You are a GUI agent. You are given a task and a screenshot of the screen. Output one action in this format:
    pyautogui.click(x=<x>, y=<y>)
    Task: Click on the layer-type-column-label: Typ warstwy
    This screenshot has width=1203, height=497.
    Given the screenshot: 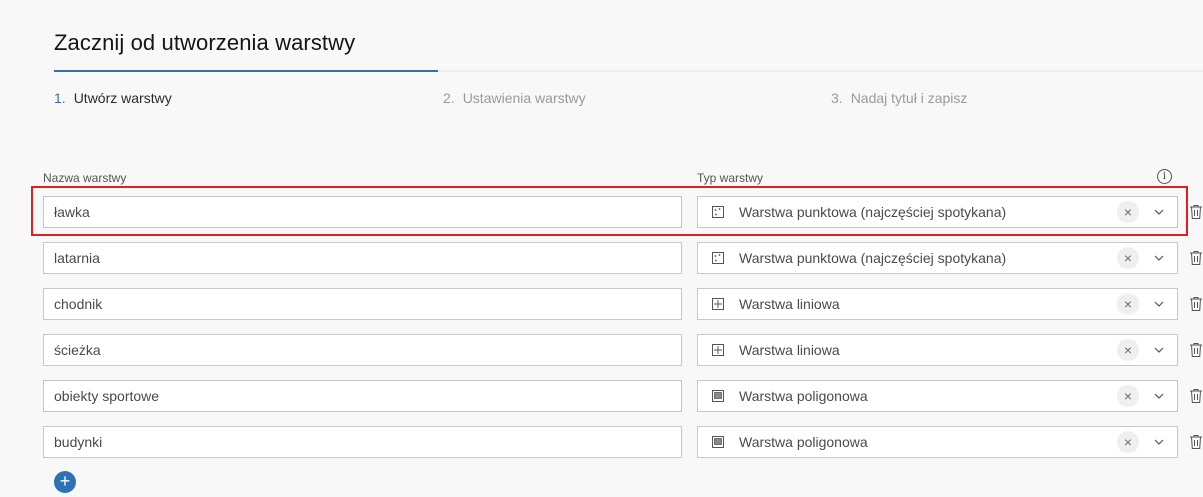 What is the action you would take?
    pyautogui.click(x=730, y=178)
    